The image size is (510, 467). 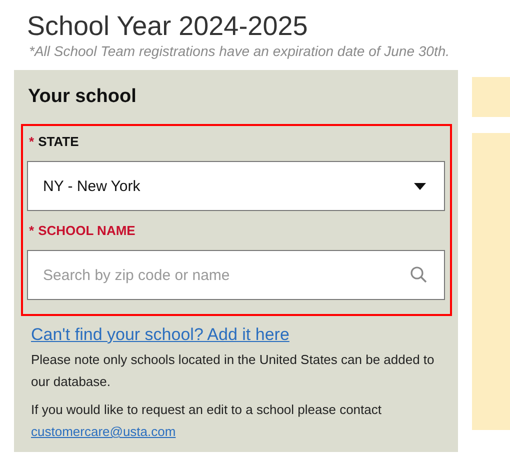 What do you see at coordinates (420, 186) in the screenshot?
I see `caret-icon` at bounding box center [420, 186].